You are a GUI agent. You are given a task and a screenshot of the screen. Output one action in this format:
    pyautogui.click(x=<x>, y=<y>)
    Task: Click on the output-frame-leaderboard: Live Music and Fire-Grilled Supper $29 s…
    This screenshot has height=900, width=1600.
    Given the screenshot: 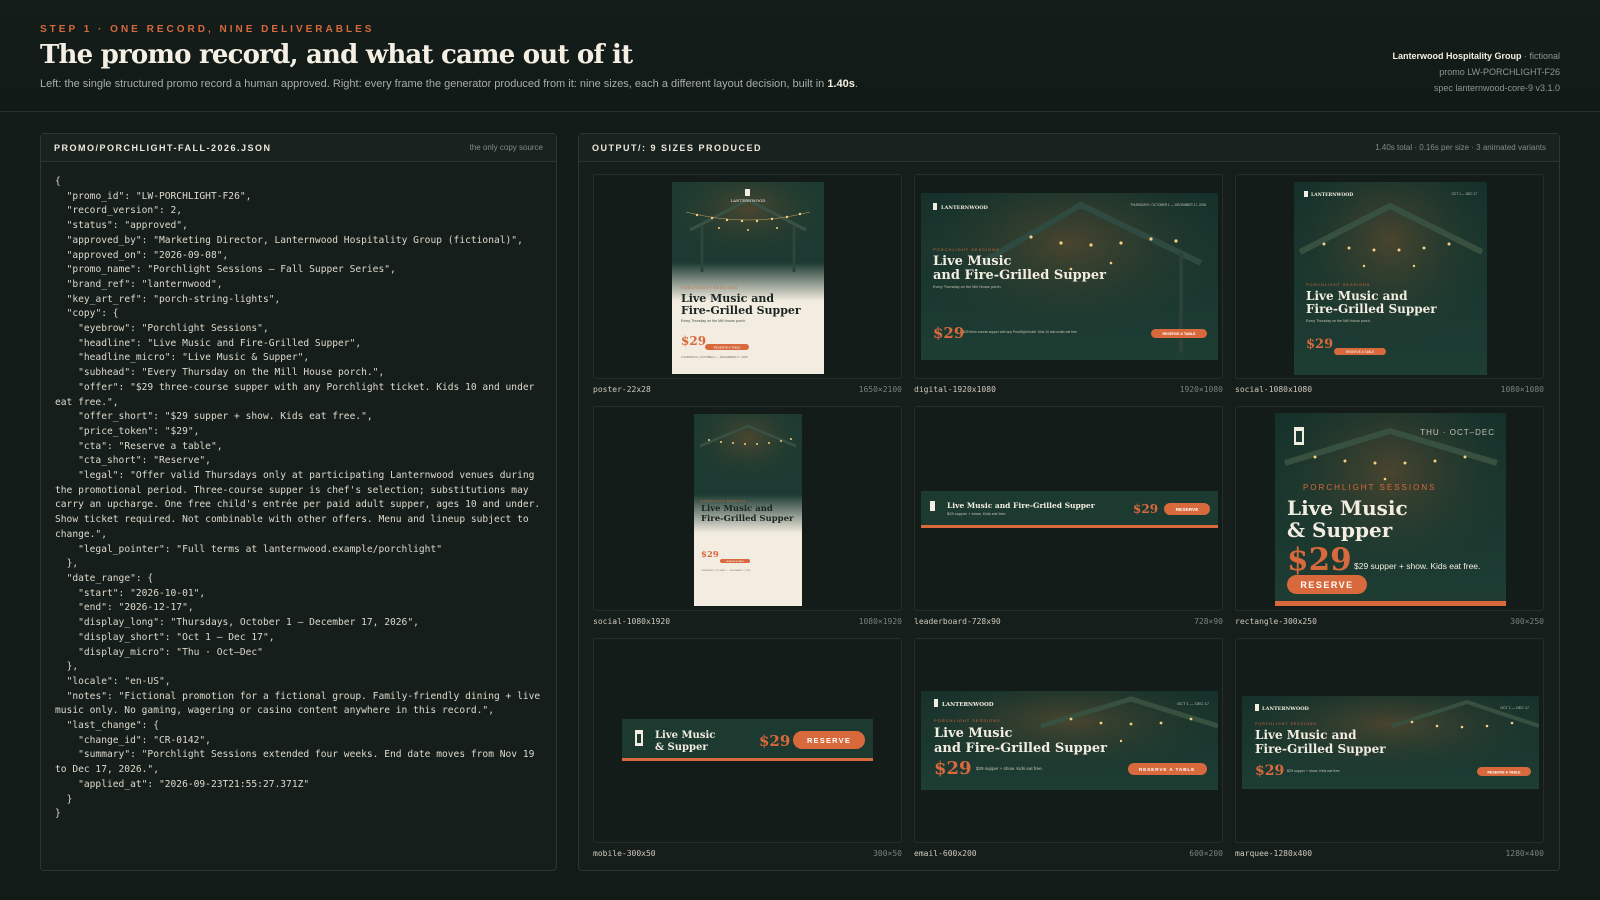 What is the action you would take?
    pyautogui.click(x=1068, y=508)
    